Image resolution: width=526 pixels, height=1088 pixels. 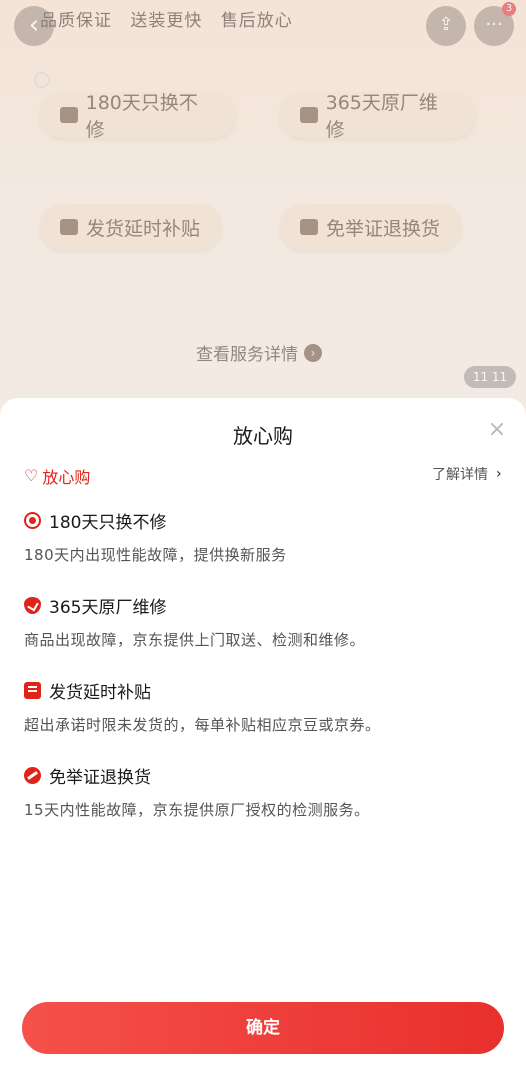 What do you see at coordinates (155, 555) in the screenshot?
I see `service-item-desc: 180天内出现性能故障，提供换新服务` at bounding box center [155, 555].